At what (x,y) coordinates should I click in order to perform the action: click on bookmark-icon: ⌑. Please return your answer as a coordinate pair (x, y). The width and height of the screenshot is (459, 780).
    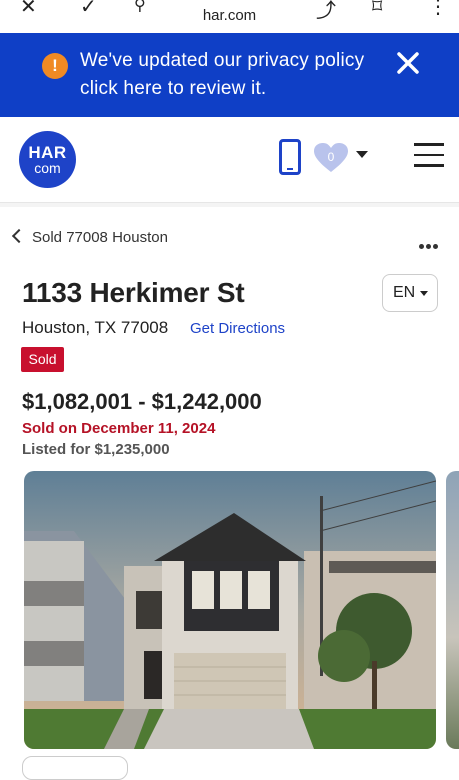
    Looking at the image, I should click on (377, 9).